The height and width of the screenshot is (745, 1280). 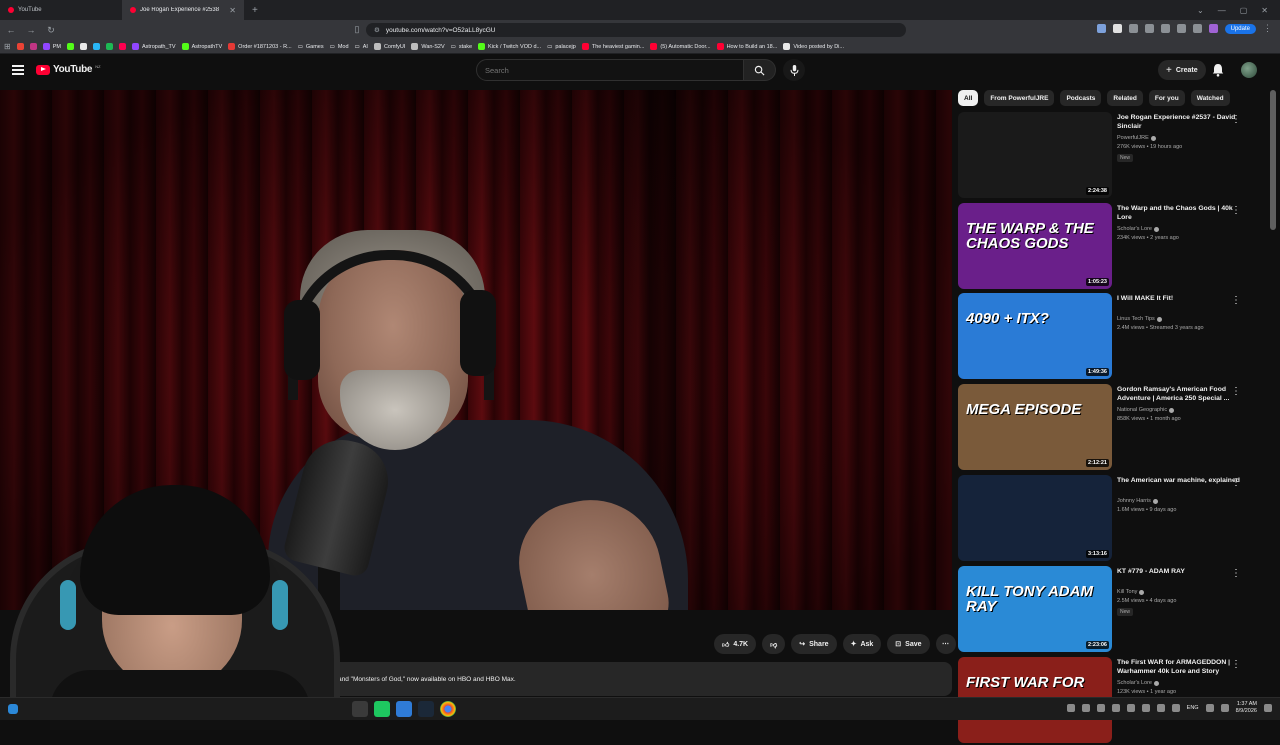 I want to click on apps-grid-icon: ⊞, so click(x=7, y=46).